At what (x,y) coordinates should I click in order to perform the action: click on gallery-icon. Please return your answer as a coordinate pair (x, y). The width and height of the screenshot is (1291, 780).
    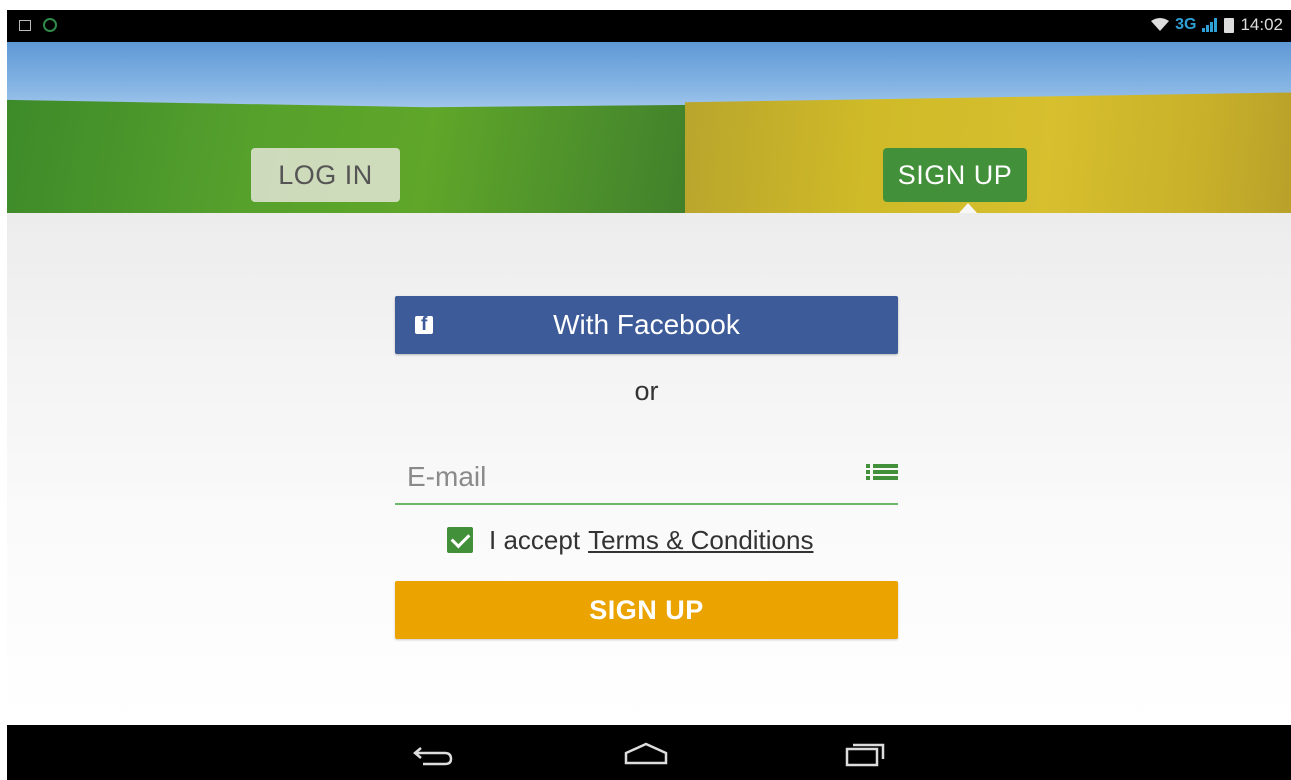
    Looking at the image, I should click on (25, 25).